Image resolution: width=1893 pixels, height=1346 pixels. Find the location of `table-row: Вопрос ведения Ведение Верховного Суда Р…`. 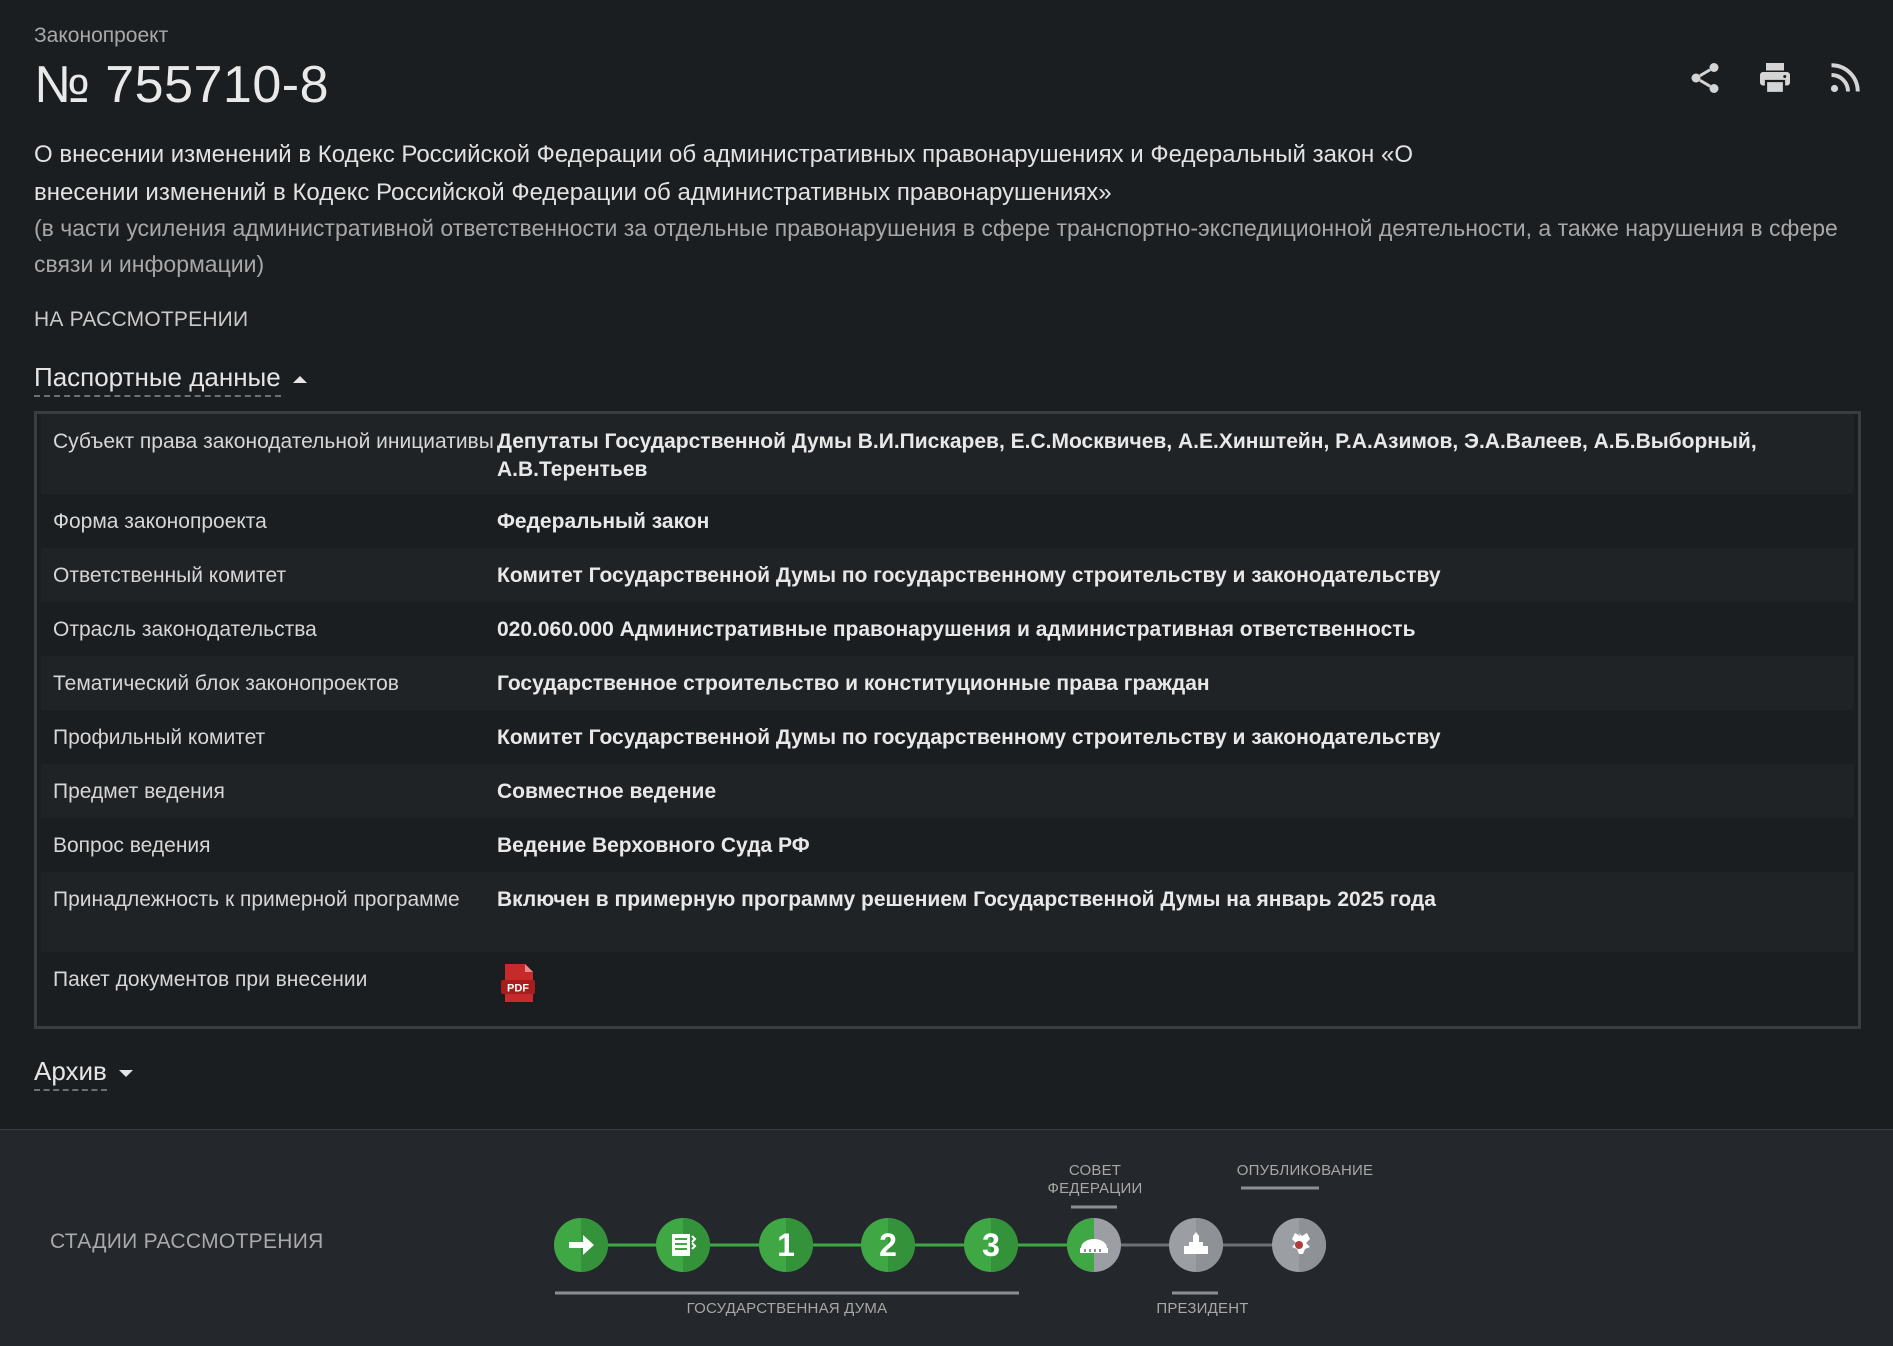

table-row: Вопрос ведения Ведение Верховного Суда Р… is located at coordinates (947, 845).